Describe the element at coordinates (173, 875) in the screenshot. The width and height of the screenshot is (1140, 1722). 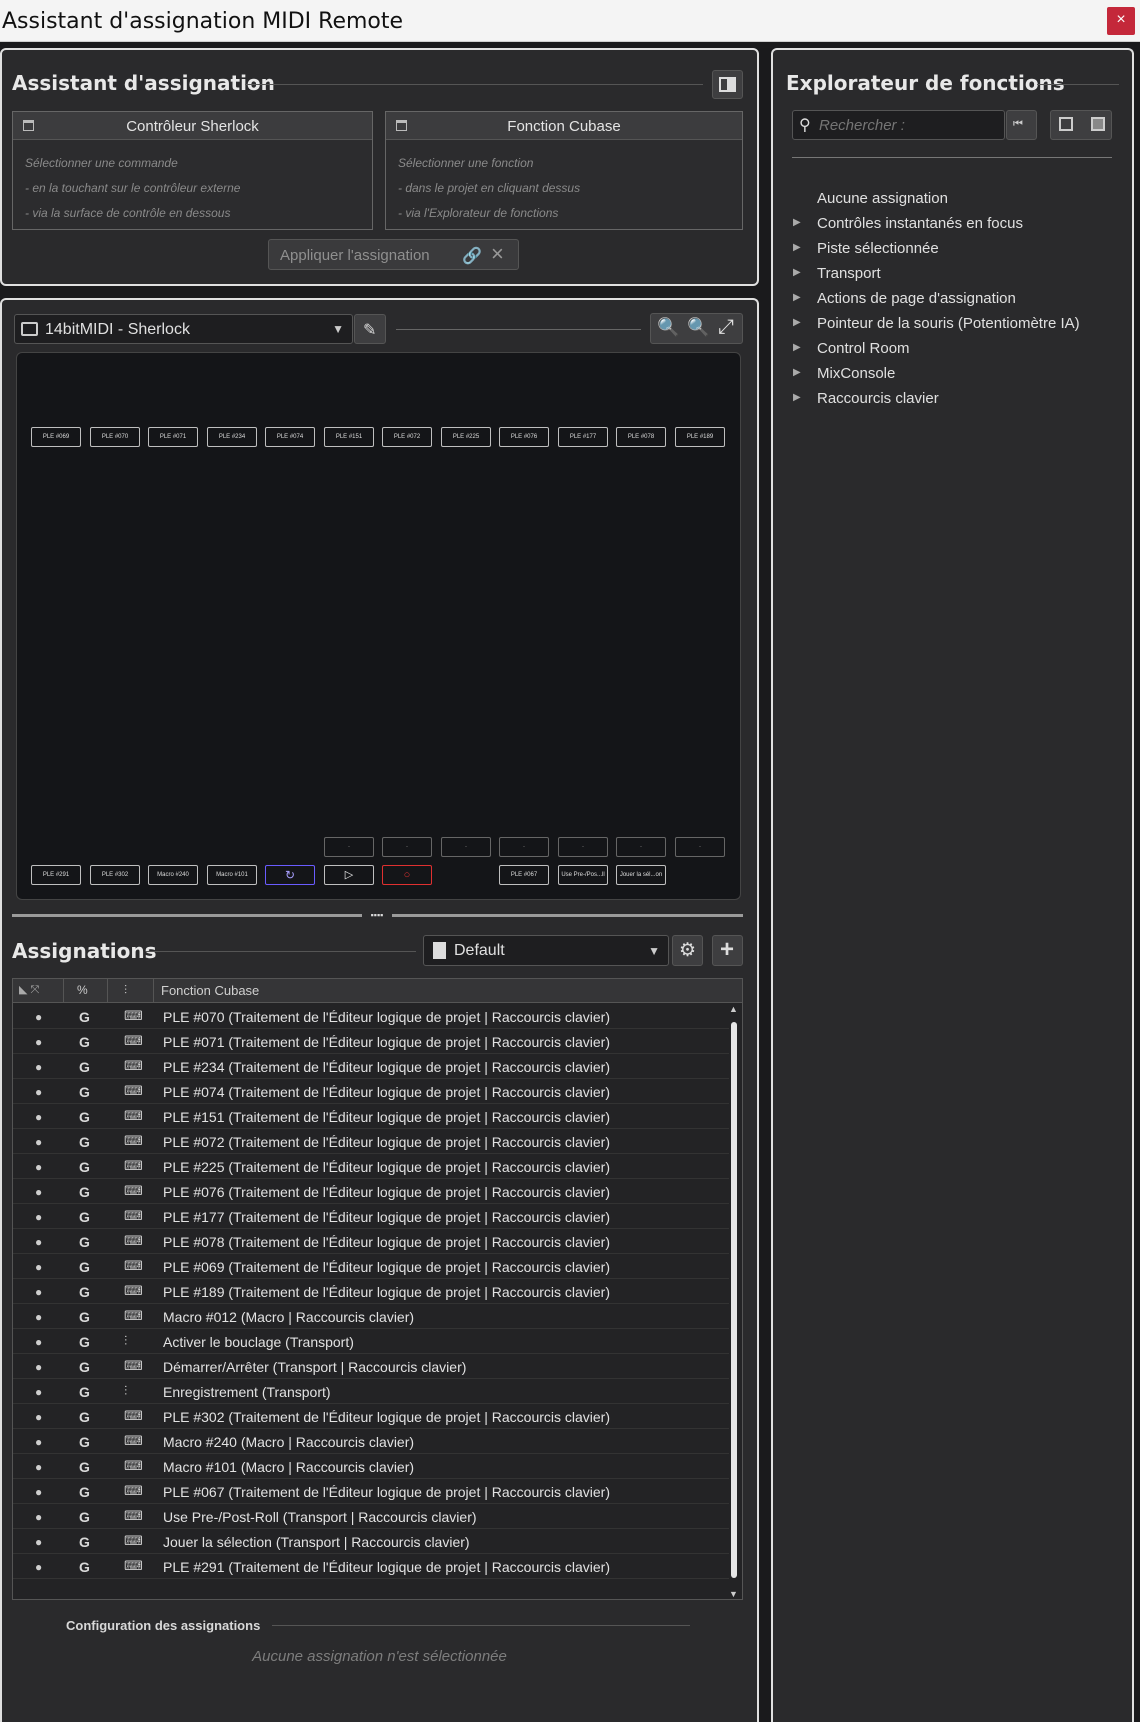
I see `control-button: Macro #240` at that location.